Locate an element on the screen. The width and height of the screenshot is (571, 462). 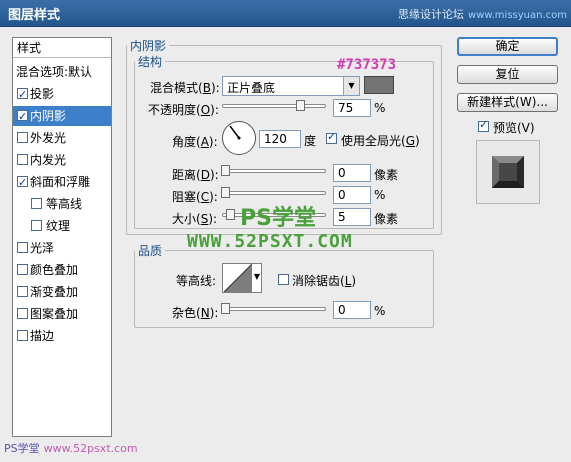
style-list-item: 斜面和浮雕 is located at coordinates (62, 182).